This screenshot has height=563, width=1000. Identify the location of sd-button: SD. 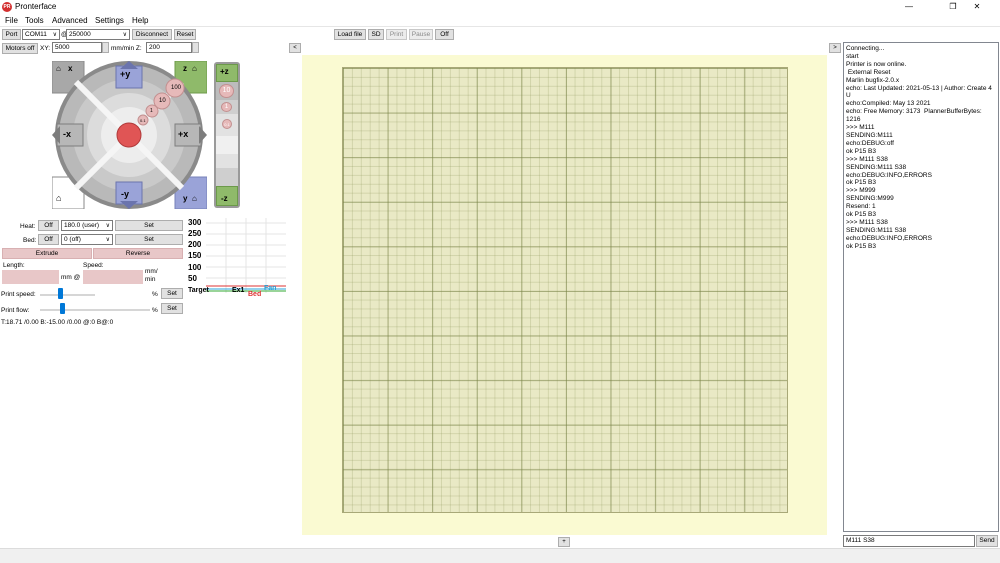
(376, 34).